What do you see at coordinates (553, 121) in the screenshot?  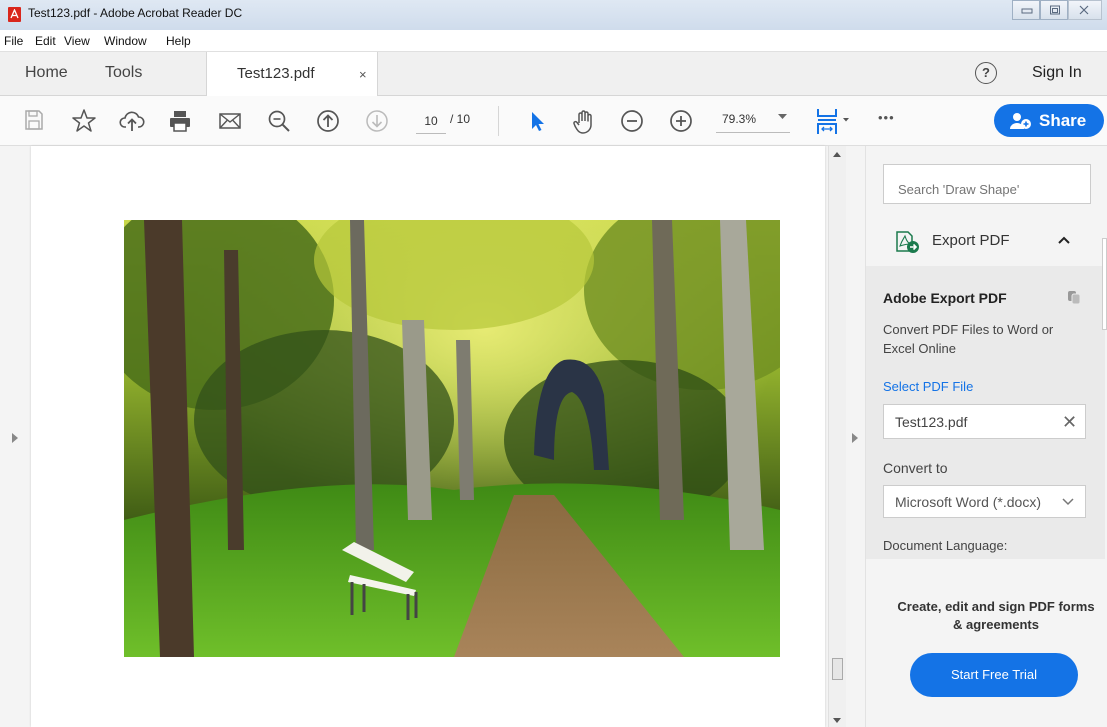 I see `toolbar: / 10 79.3% ••• Share` at bounding box center [553, 121].